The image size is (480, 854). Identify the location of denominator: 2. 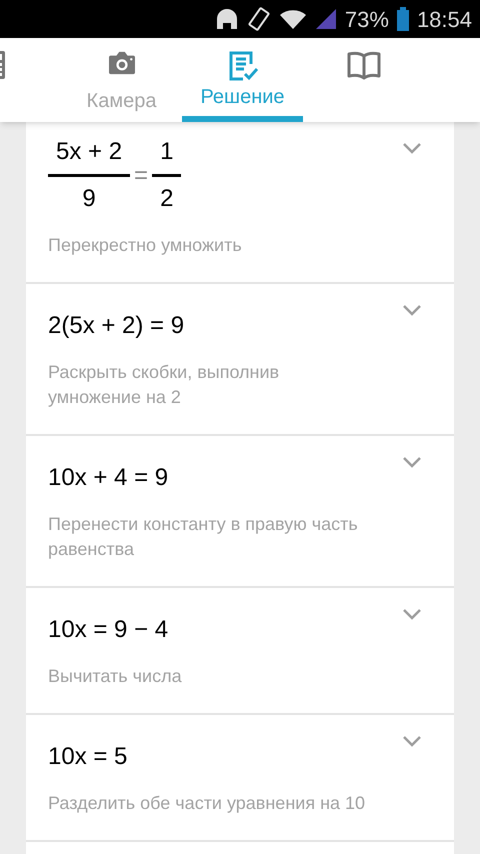
(166, 199).